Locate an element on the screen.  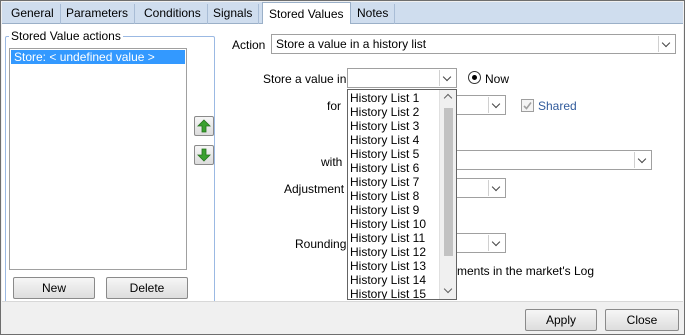
with-dropdown-button is located at coordinates (642, 160).